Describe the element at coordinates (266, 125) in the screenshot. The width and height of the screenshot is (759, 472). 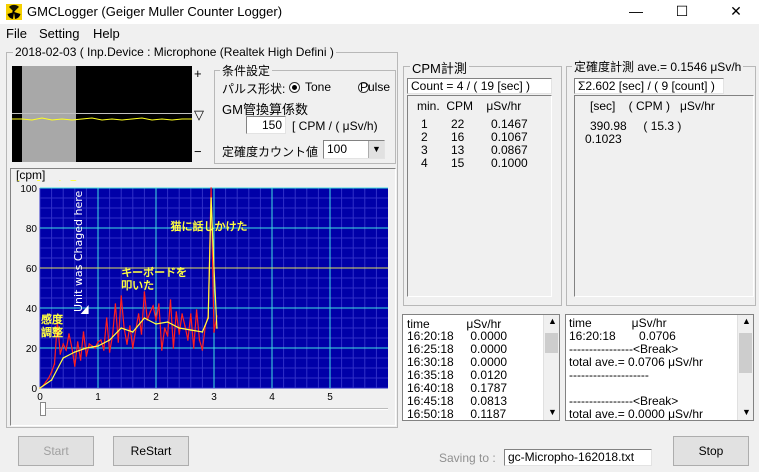
I see `factor-input: 150` at that location.